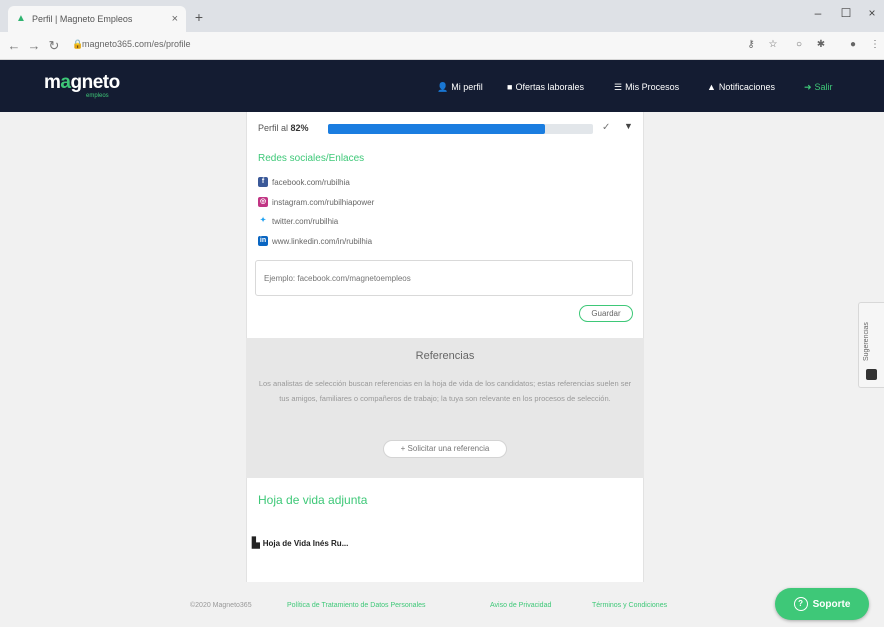 This screenshot has width=884, height=627. What do you see at coordinates (445, 449) in the screenshot?
I see `request-reference-button: + Solicitar una referencia` at bounding box center [445, 449].